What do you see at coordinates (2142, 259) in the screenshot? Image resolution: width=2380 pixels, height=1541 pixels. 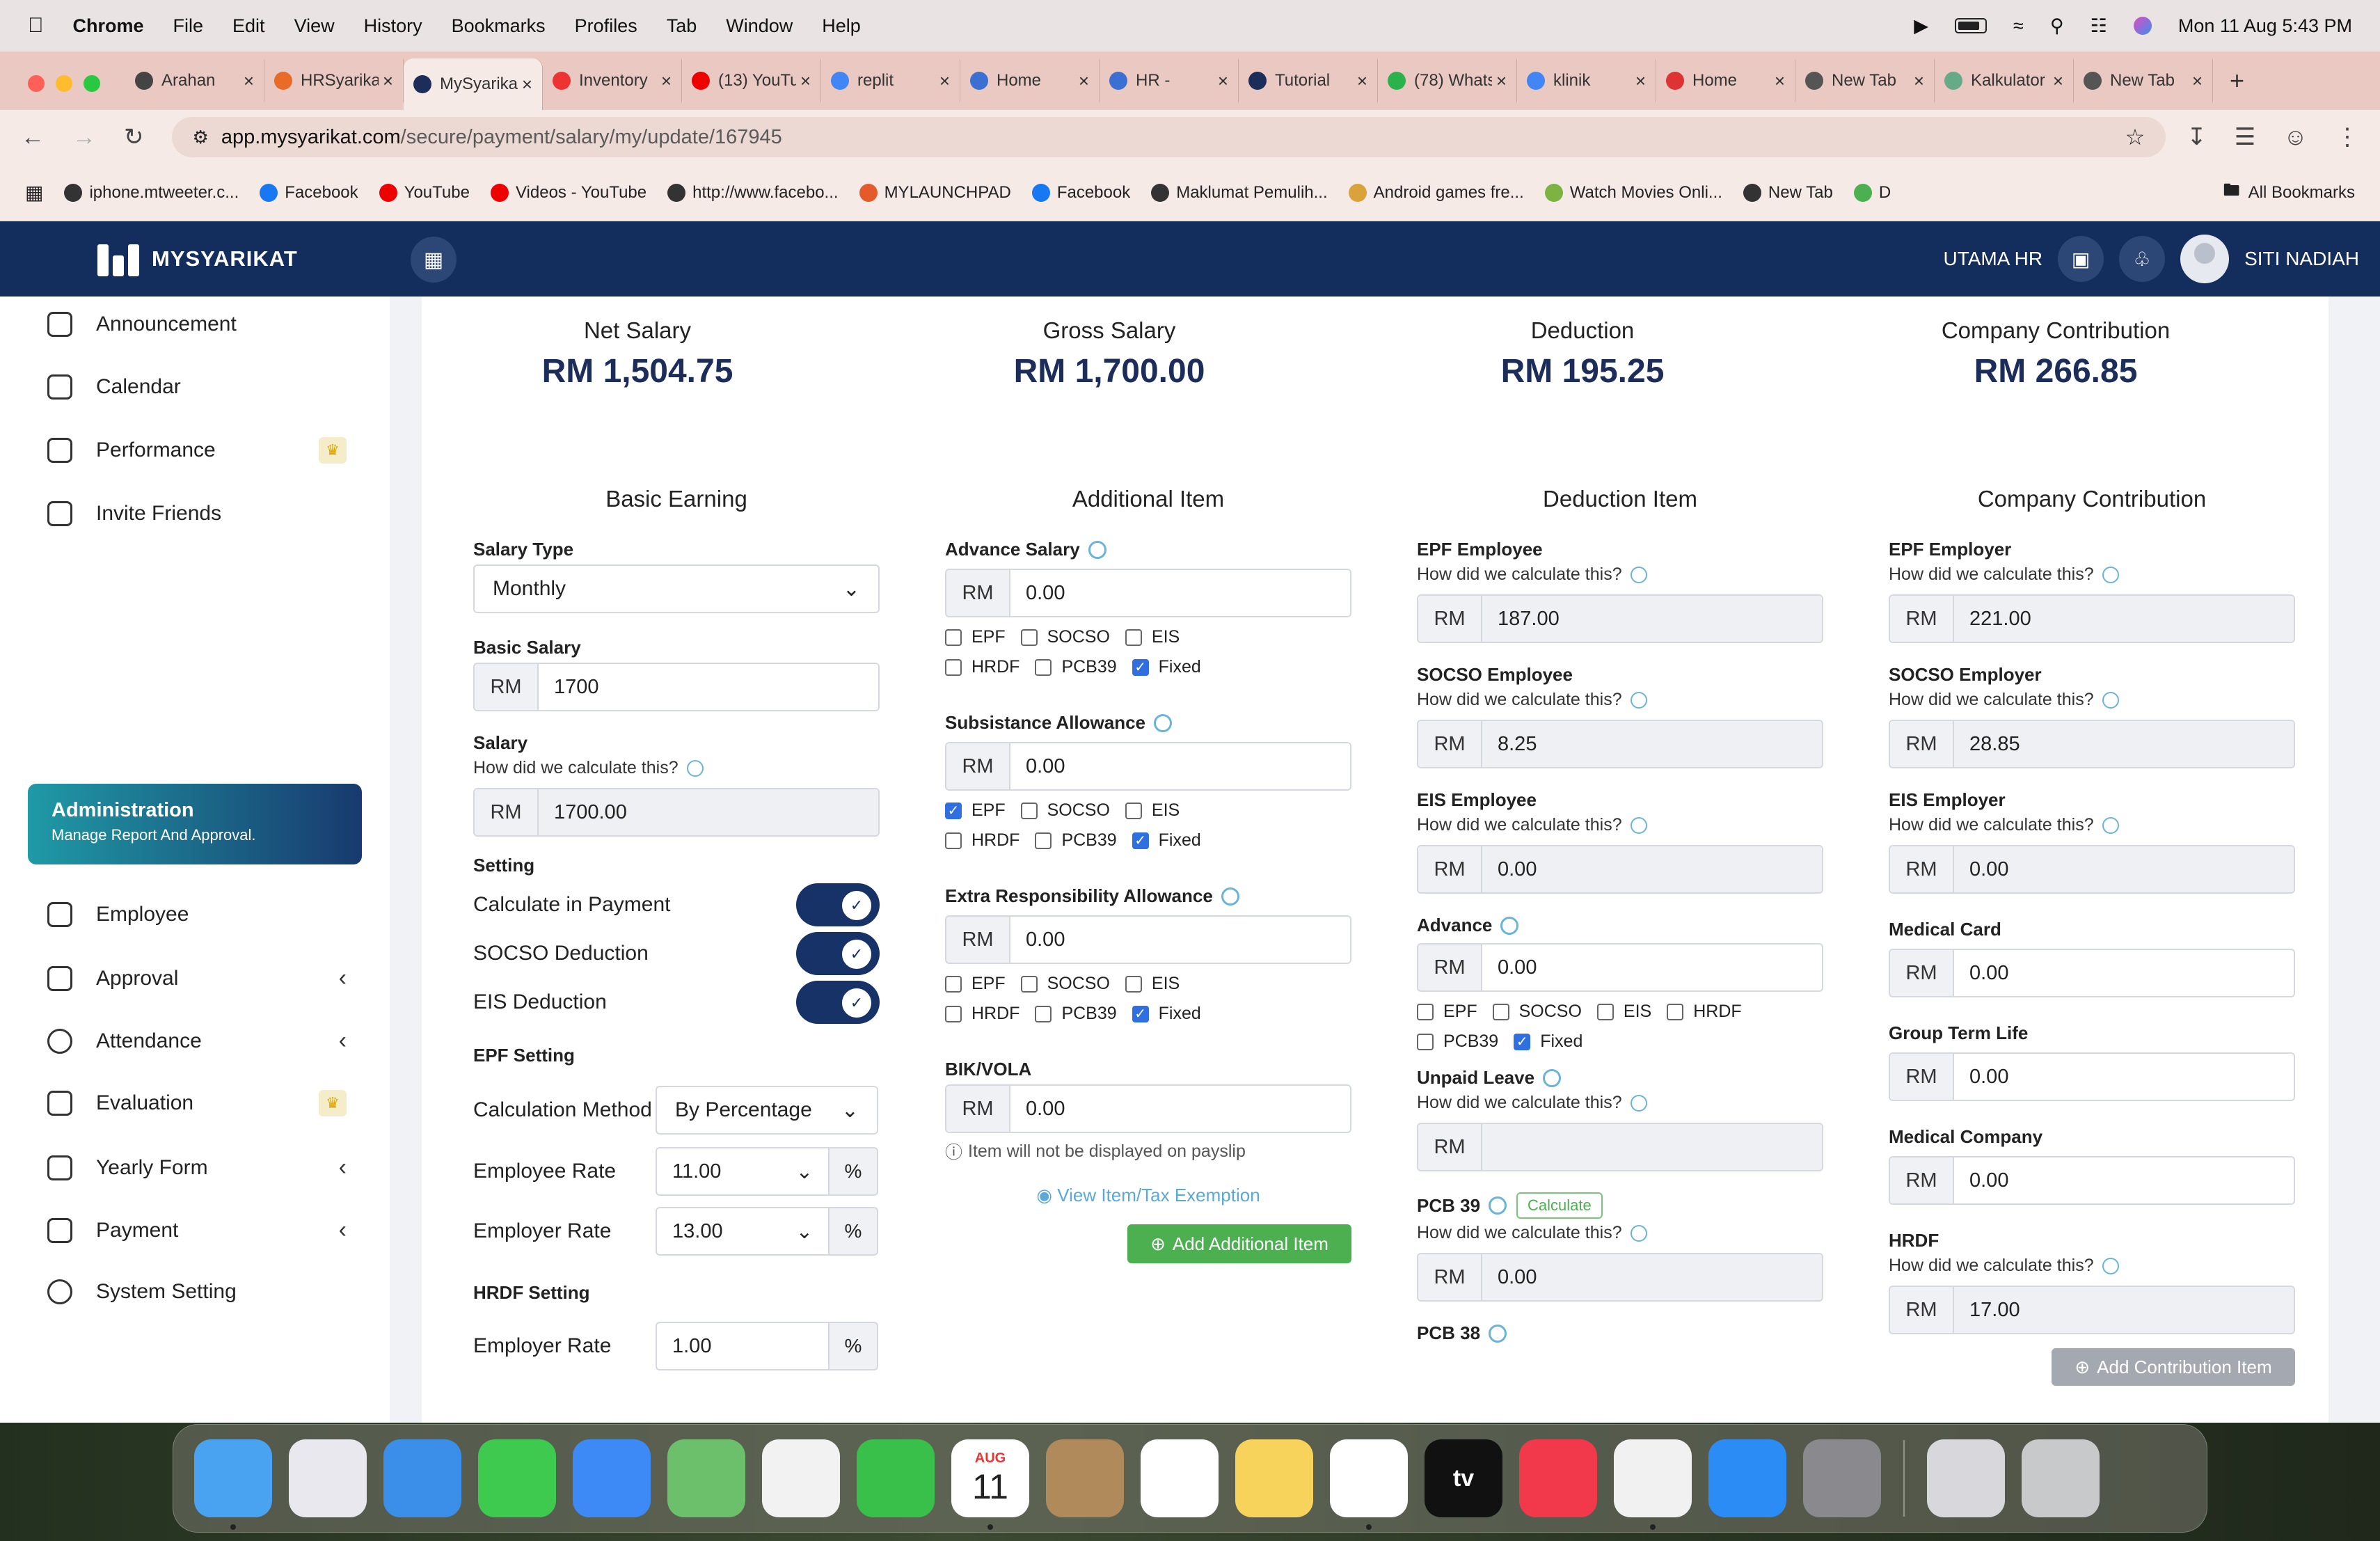 I see `notification-button: ♧` at bounding box center [2142, 259].